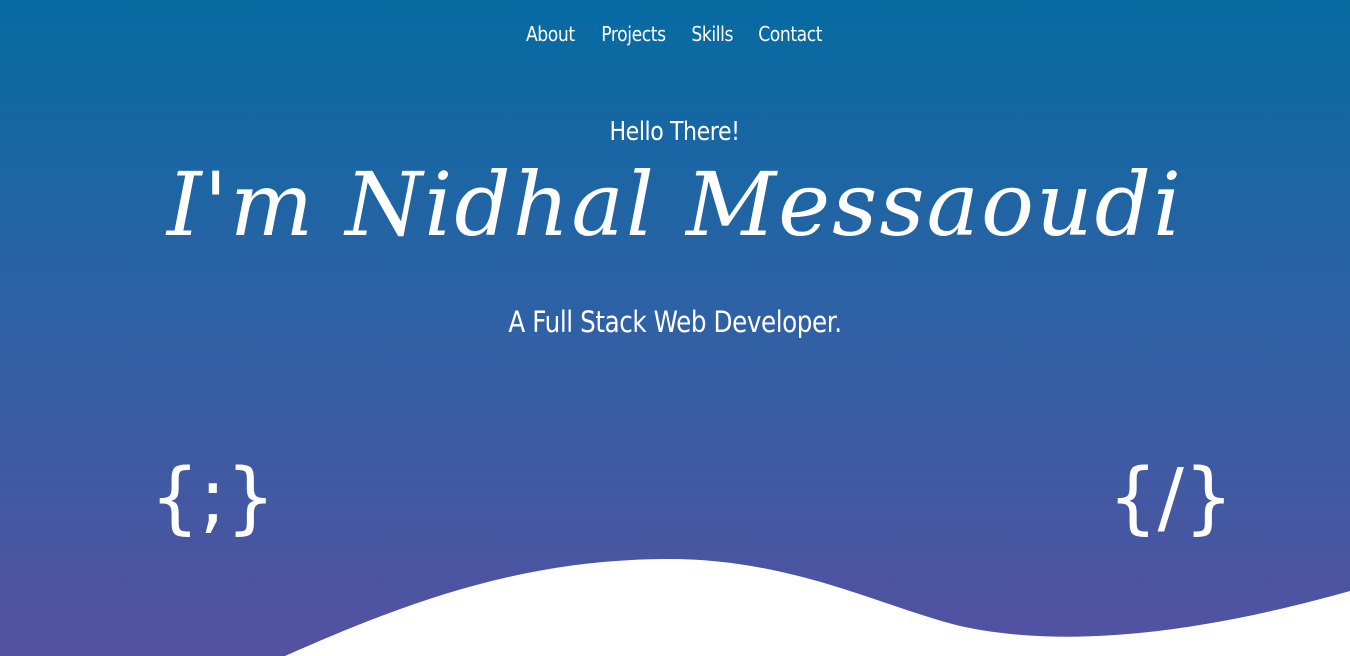 The height and width of the screenshot is (656, 1350). What do you see at coordinates (712, 34) in the screenshot?
I see `nav-link-skills: Skills` at bounding box center [712, 34].